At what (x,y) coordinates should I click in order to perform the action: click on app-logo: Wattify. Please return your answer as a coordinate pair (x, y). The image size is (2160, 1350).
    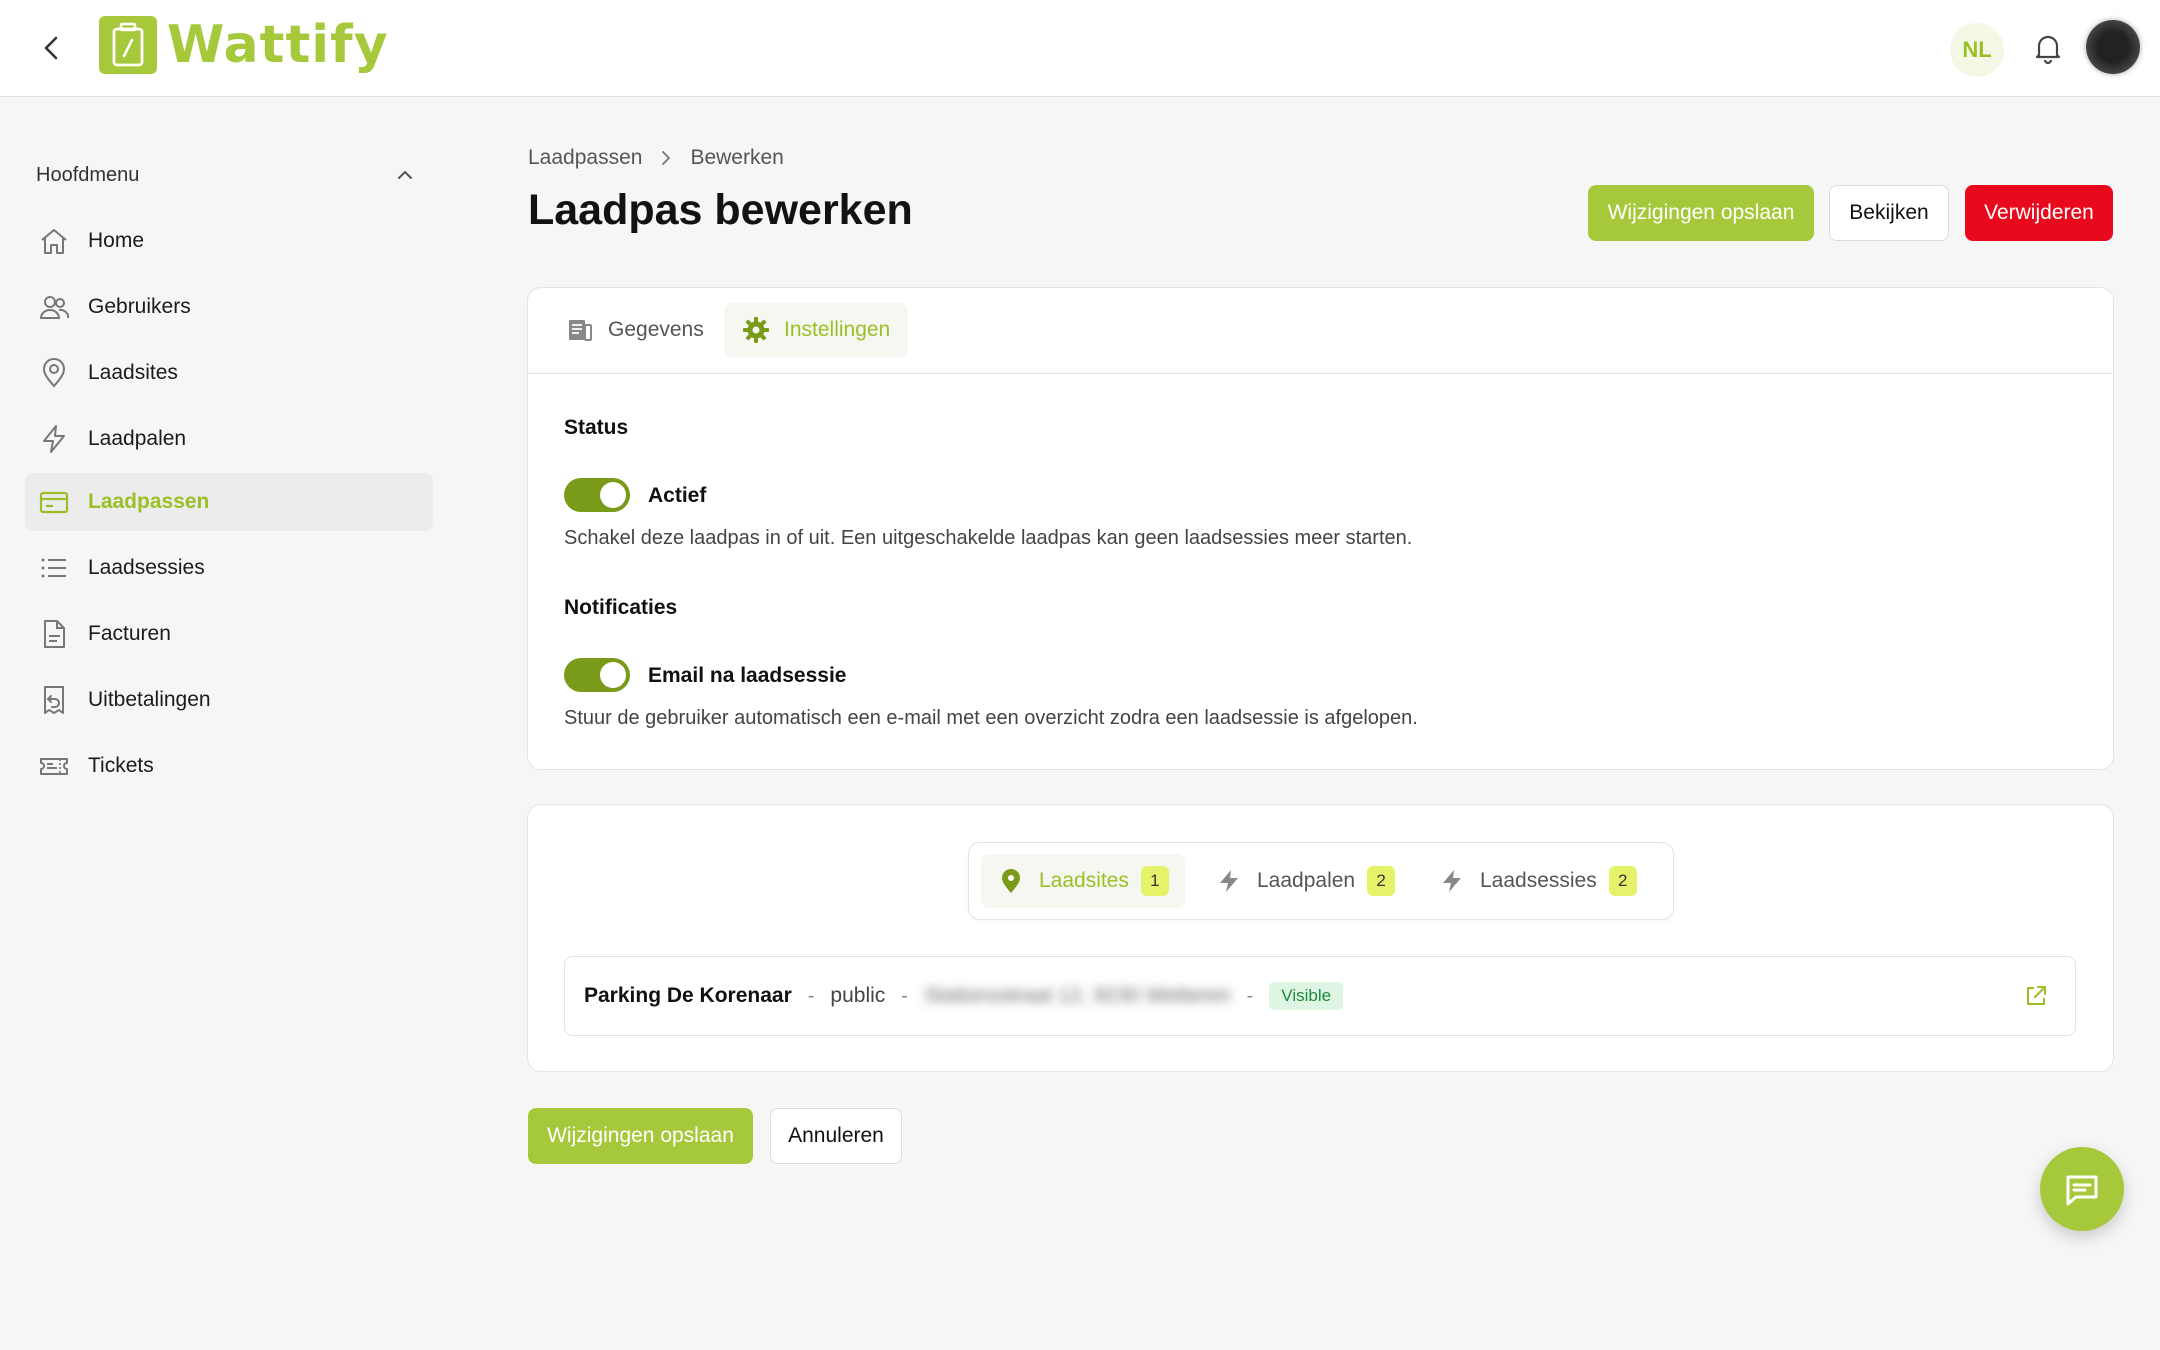
    Looking at the image, I should click on (244, 45).